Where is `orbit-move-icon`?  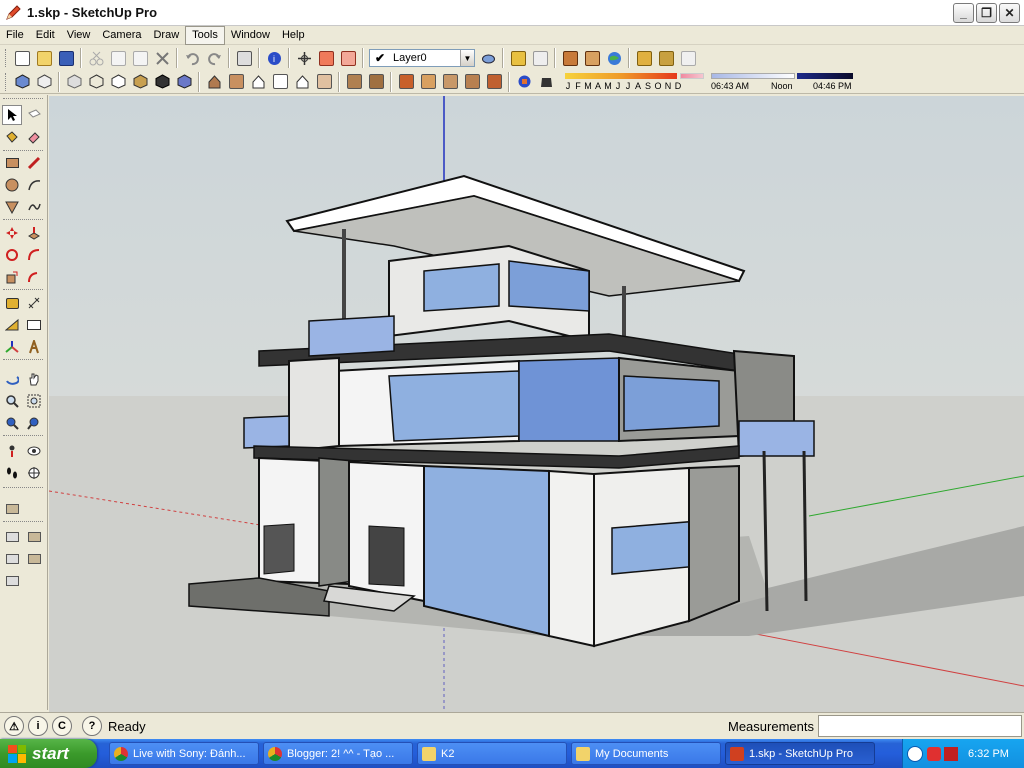
orbit-move-icon is located at coordinates (304, 58).